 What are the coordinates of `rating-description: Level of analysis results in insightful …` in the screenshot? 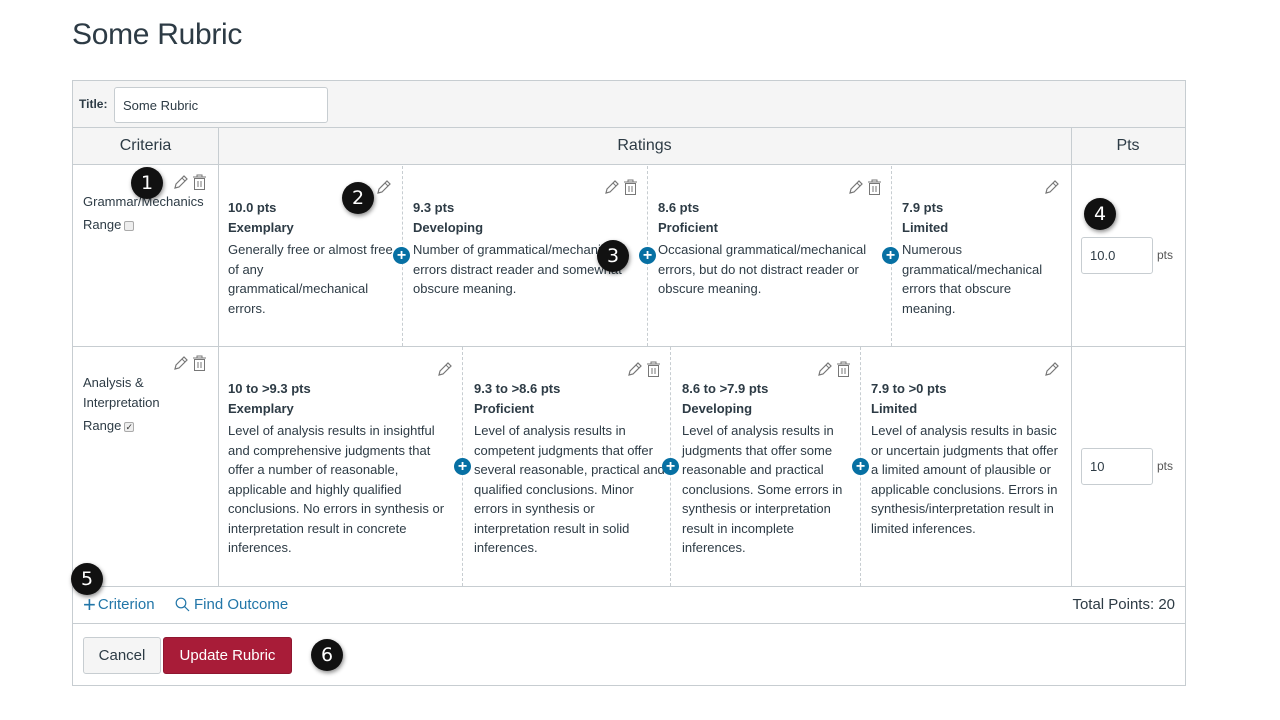 It's located at (336, 489).